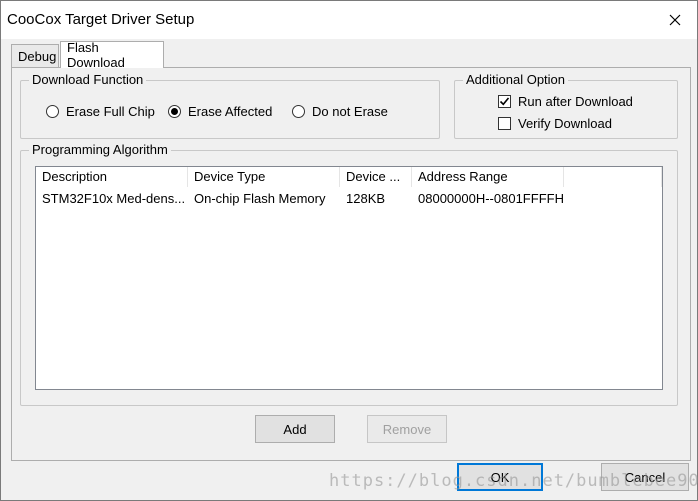 The height and width of the screenshot is (501, 698). I want to click on close-button, so click(675, 20).